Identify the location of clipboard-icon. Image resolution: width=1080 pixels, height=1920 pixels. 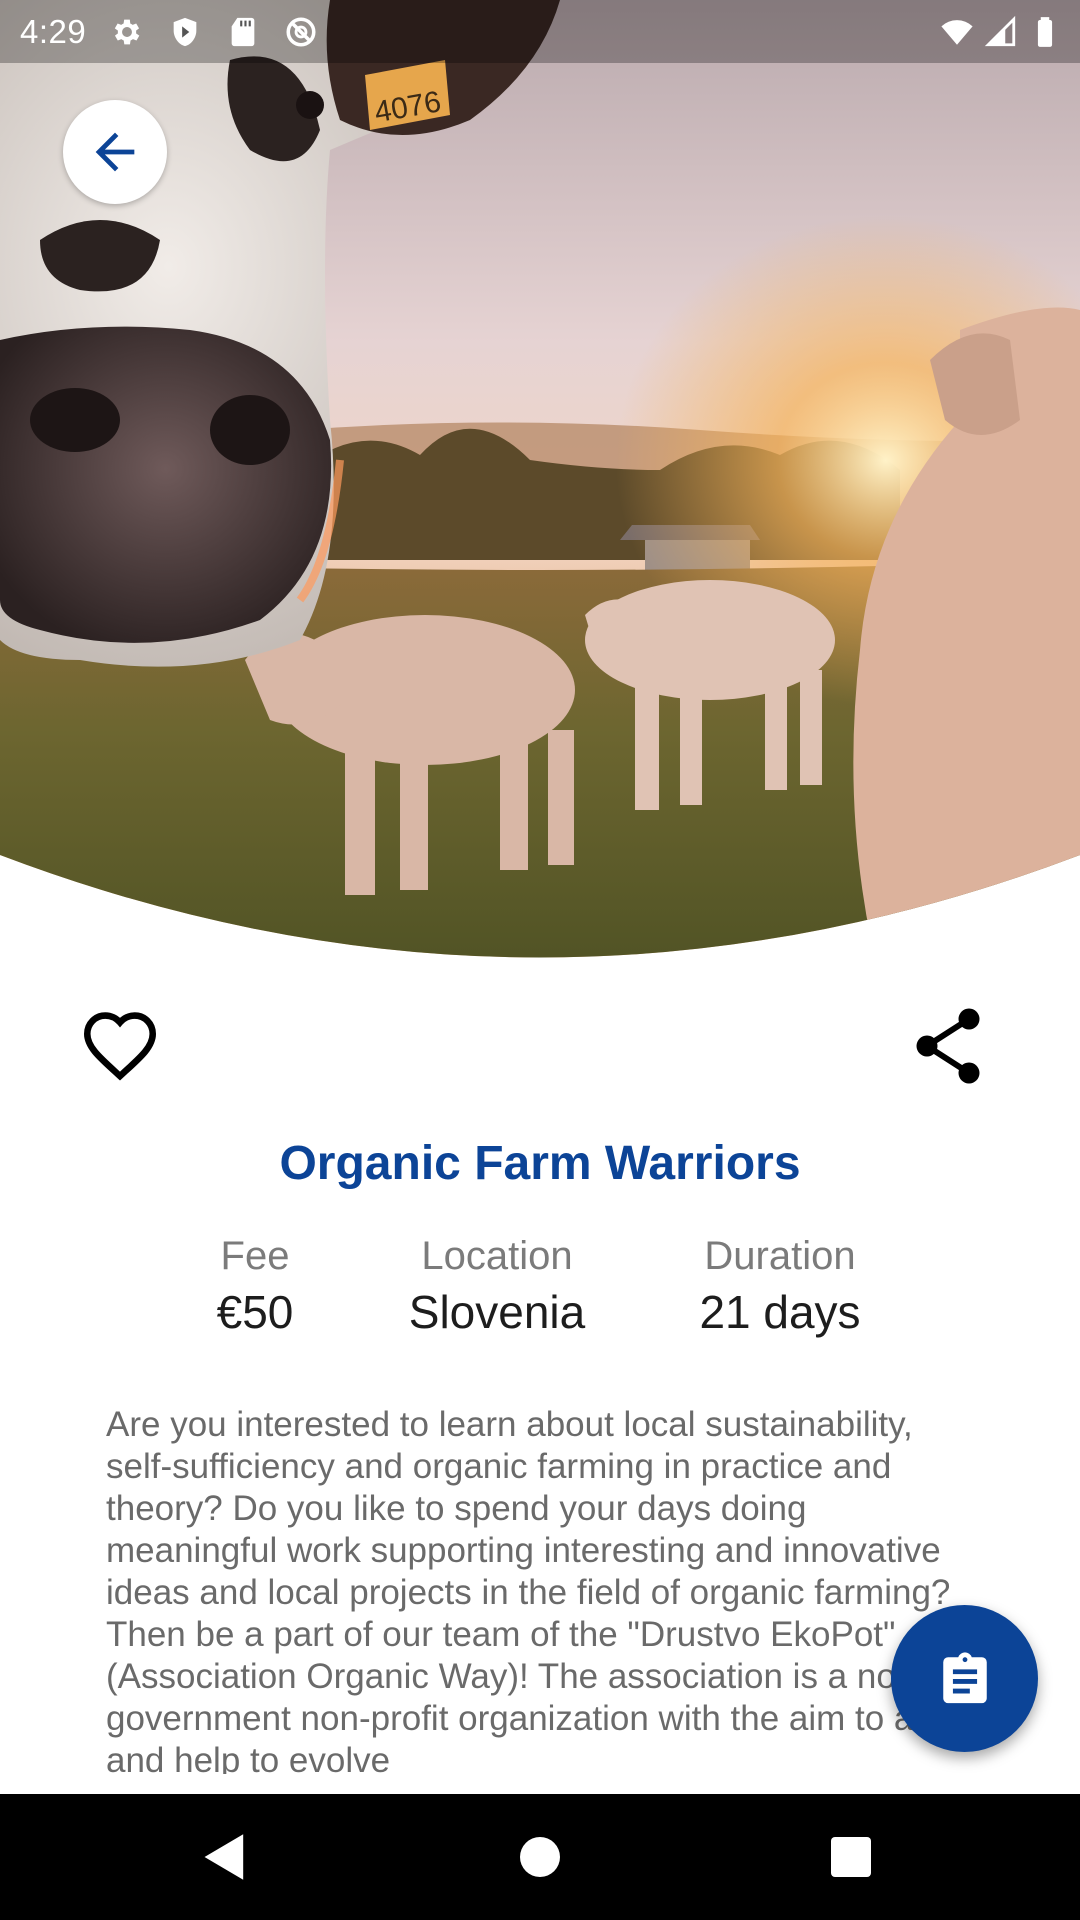
(965, 1679).